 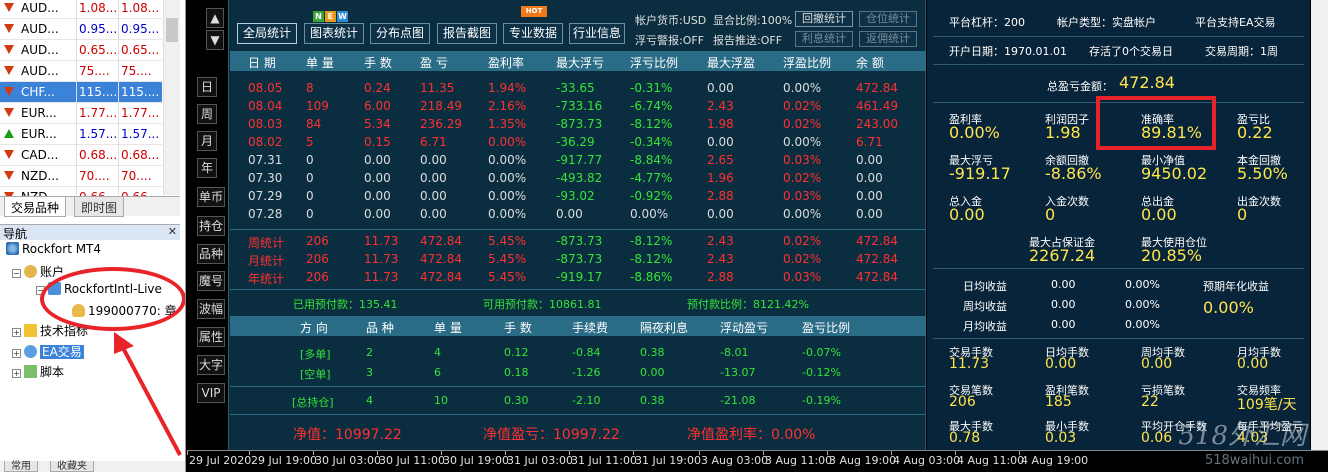 I want to click on toolbar-button: 报告截图, so click(x=467, y=33).